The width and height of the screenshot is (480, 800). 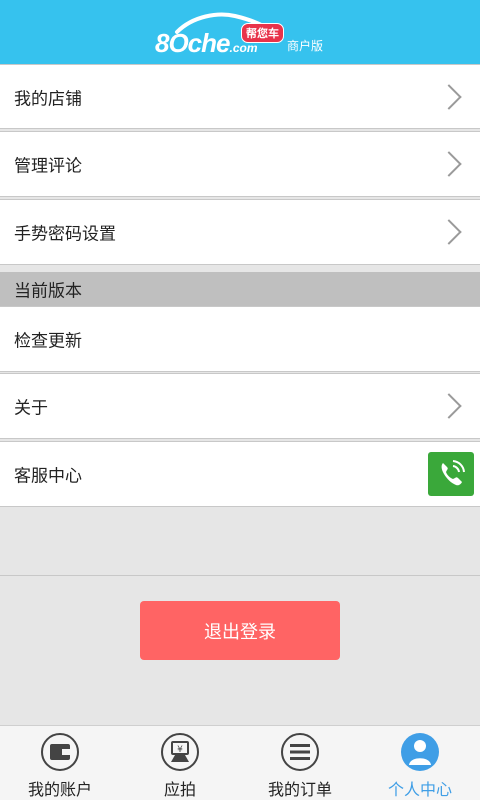 I want to click on logo-subtitle: 商户版, so click(x=305, y=46).